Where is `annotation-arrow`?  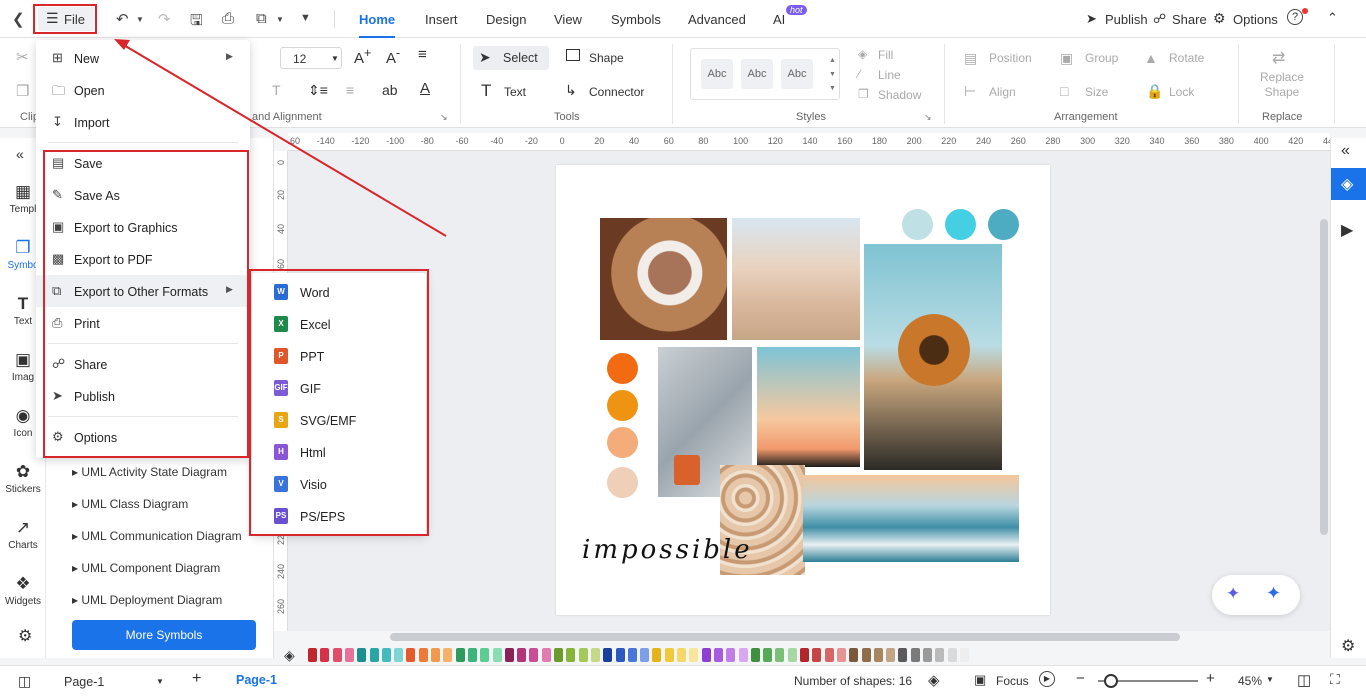
annotation-arrow is located at coordinates (280, 138).